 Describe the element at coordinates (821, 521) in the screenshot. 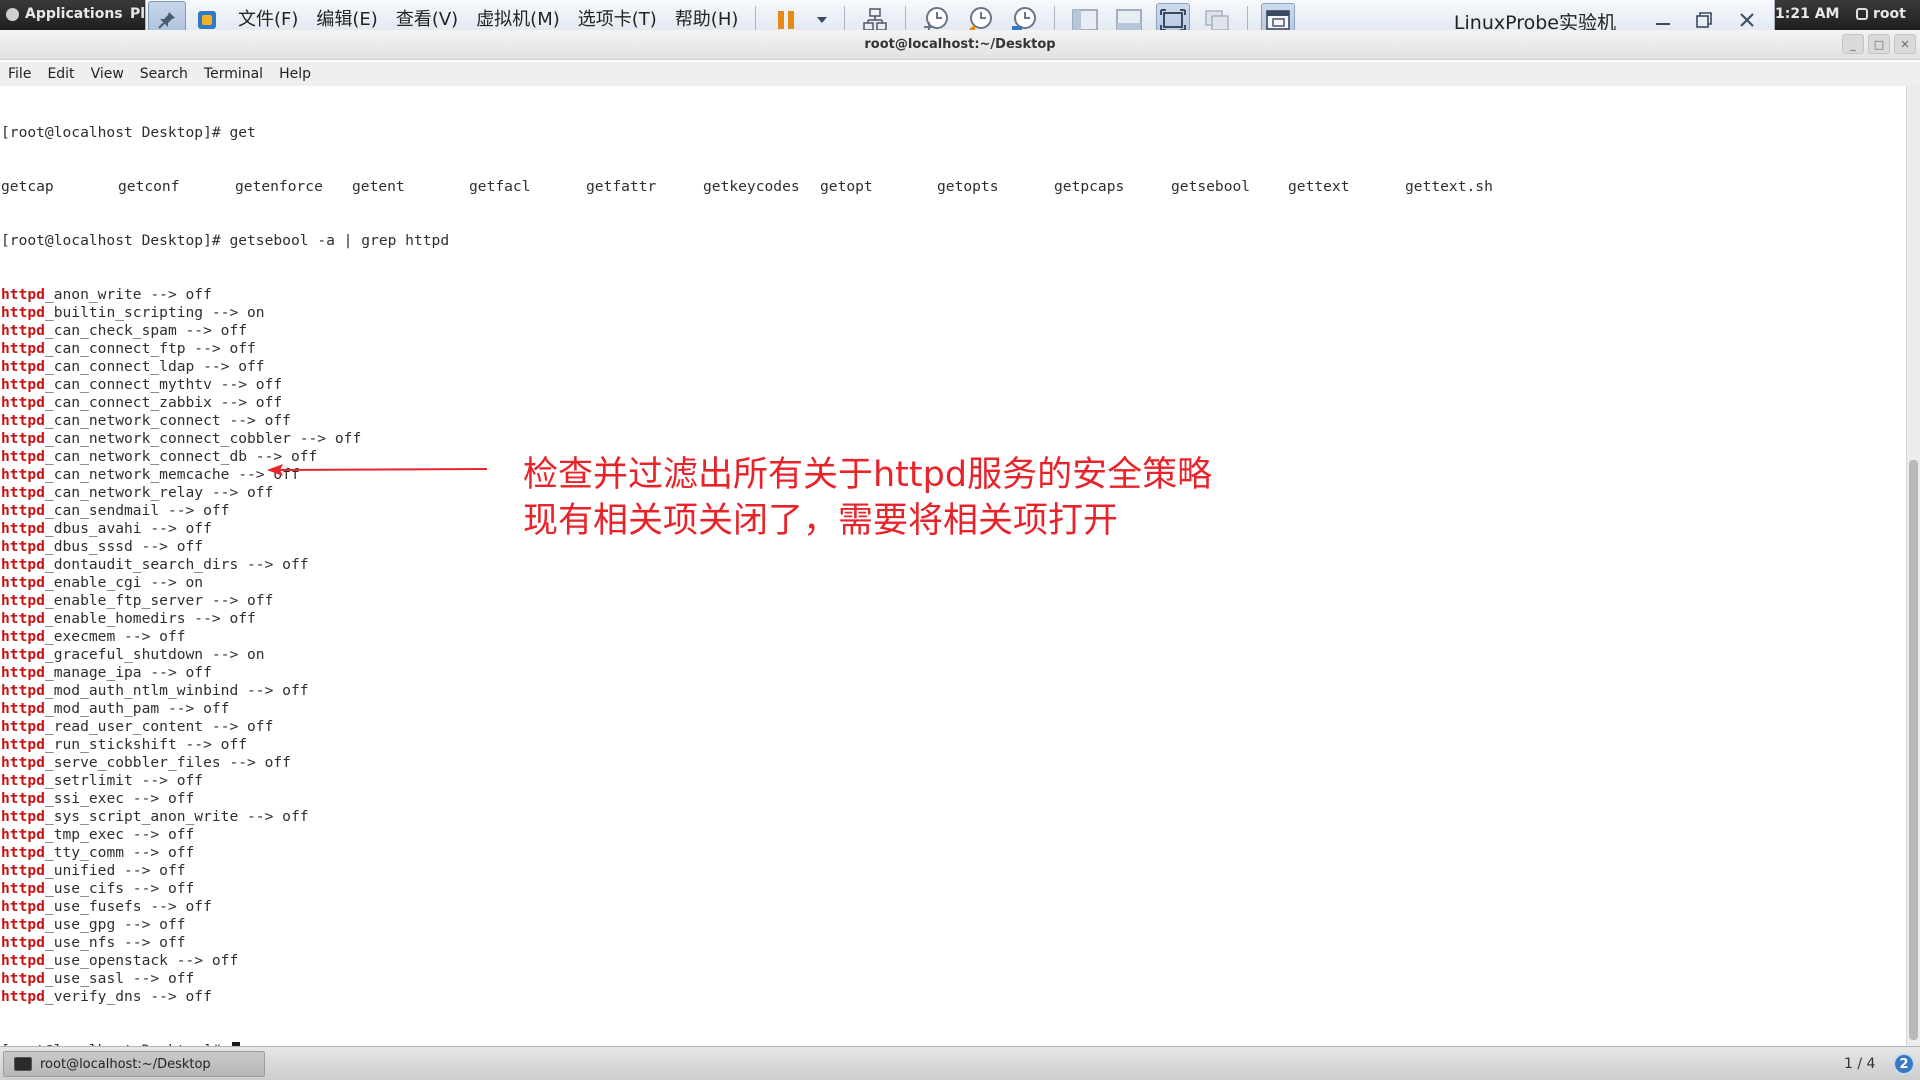

I see `annotation-line-2: 现有相关项关闭了，需要将相关项打开` at that location.